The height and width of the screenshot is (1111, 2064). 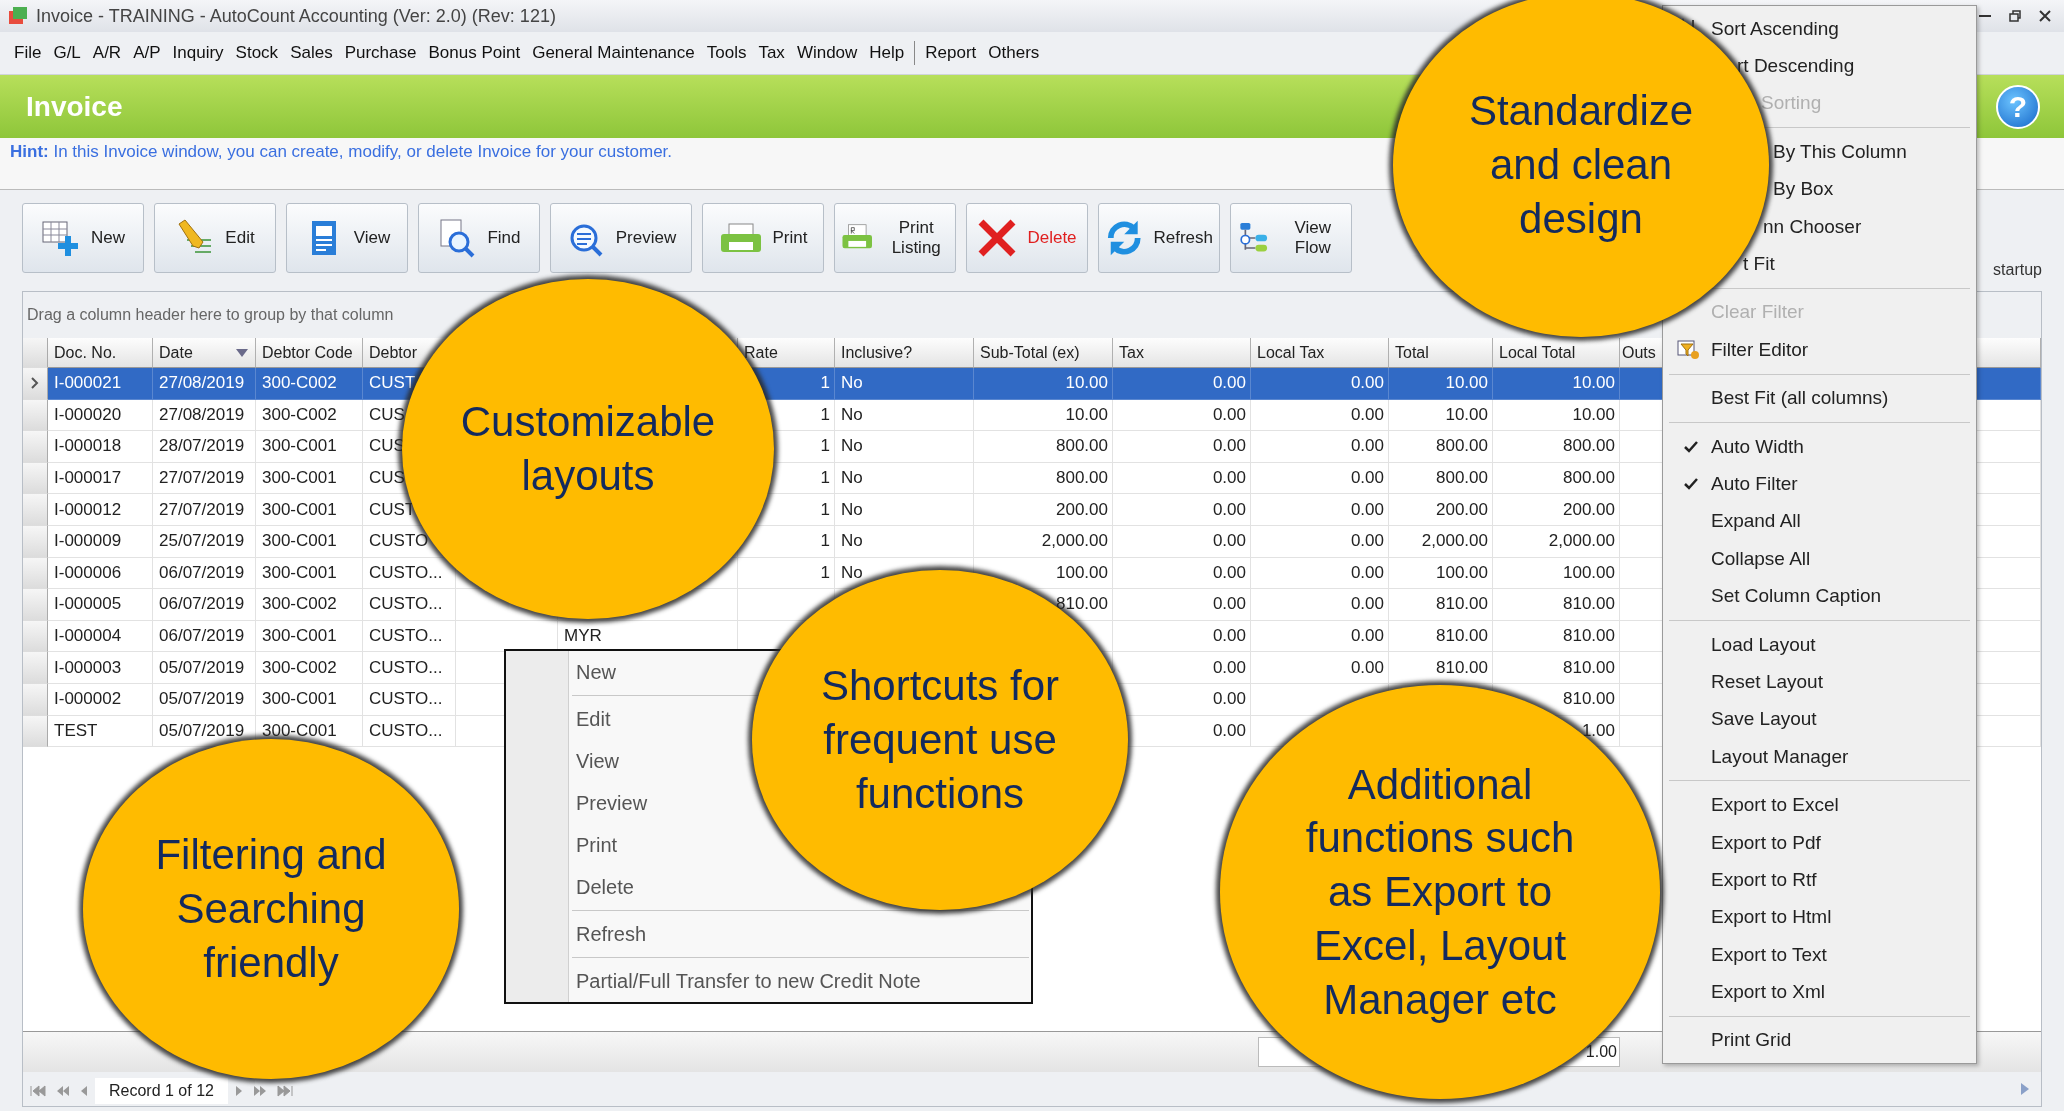 What do you see at coordinates (1466, 383) in the screenshot?
I see `table-cell: 10.00` at bounding box center [1466, 383].